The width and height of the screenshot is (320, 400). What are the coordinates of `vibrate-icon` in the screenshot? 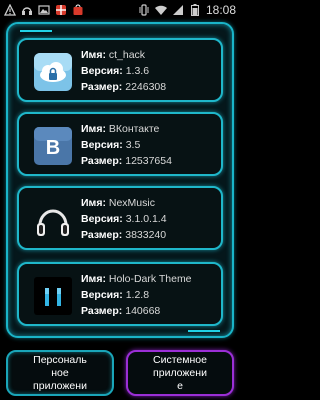 It's located at (144, 10).